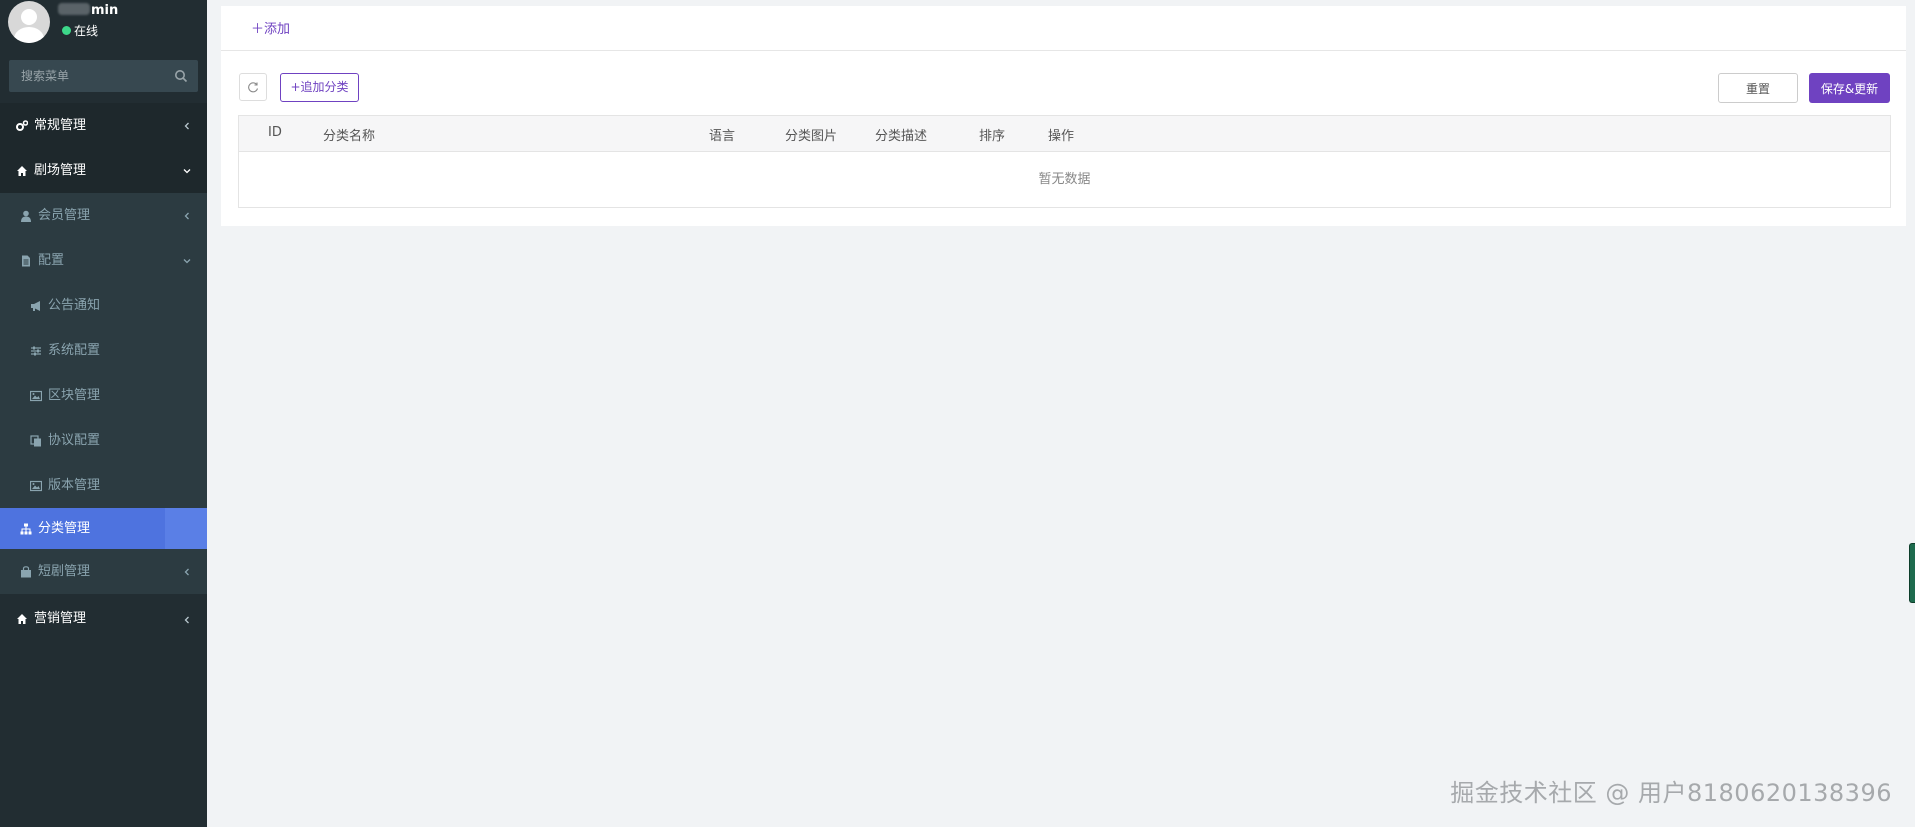  Describe the element at coordinates (103, 528) in the screenshot. I see `sidebar-item-category: 分类管理` at that location.